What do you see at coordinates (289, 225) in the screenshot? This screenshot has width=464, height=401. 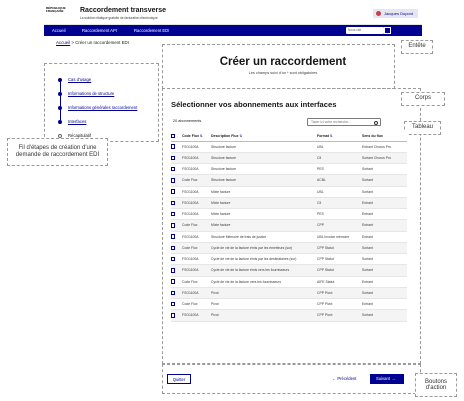 I see `table-row: Code Flux Mixte facture CPP Entrant` at bounding box center [289, 225].